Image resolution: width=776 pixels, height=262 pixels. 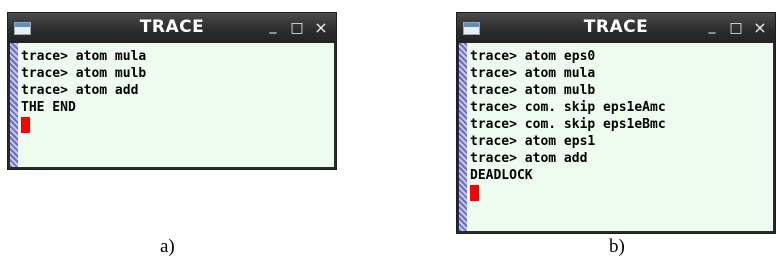 I want to click on caption-b: b), so click(x=617, y=246).